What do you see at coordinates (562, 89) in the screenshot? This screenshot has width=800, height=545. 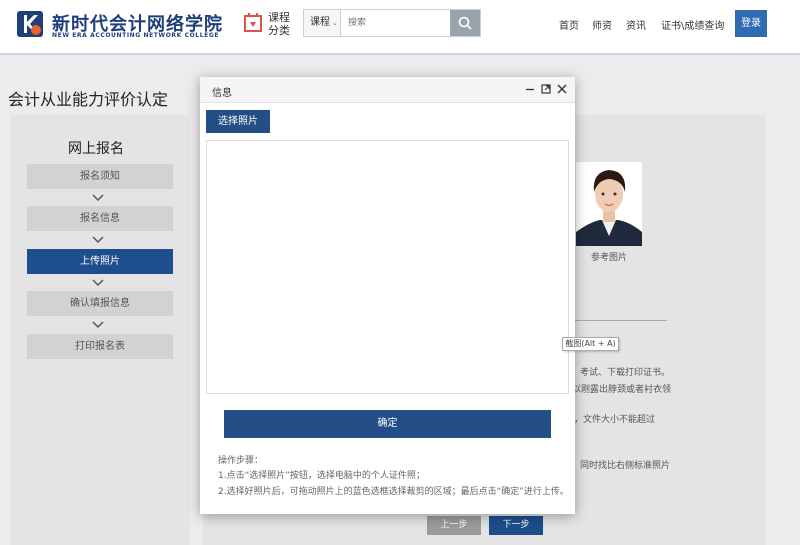 I see `close-icon` at bounding box center [562, 89].